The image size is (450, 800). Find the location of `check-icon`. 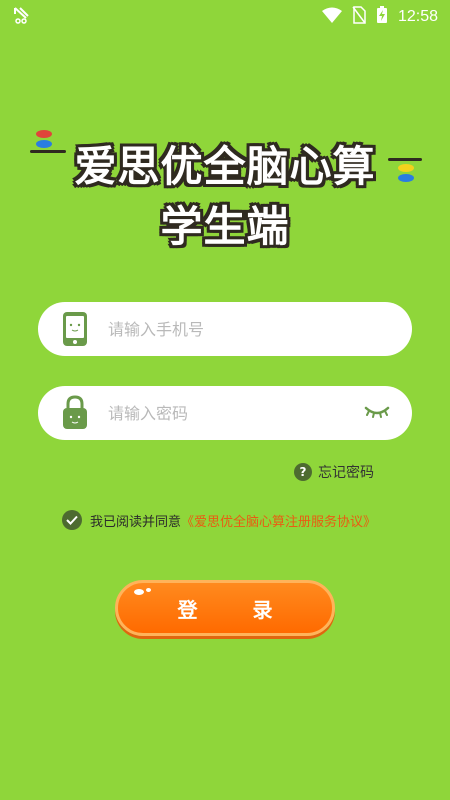

check-icon is located at coordinates (72, 520).